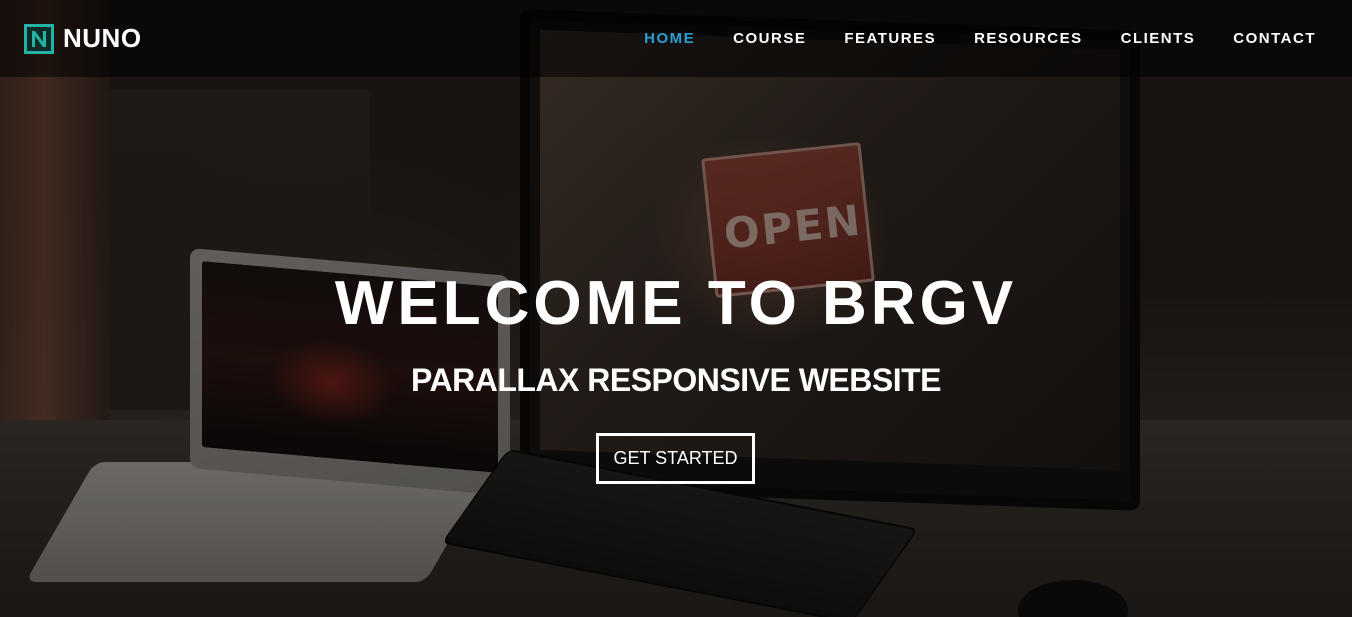  I want to click on hero-subtitle: PARALLAX RESPONSIVE WEBSITE, so click(676, 380).